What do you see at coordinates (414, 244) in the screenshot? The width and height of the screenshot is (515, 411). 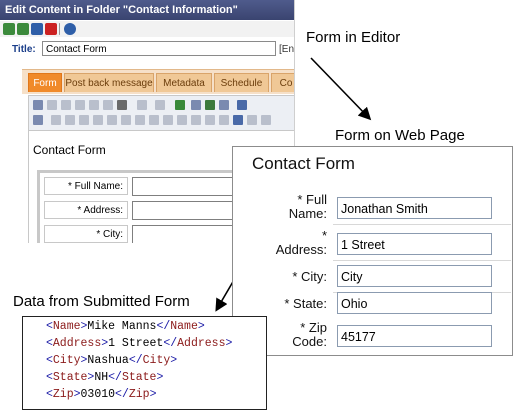 I see `address-input: 1 Street` at bounding box center [414, 244].